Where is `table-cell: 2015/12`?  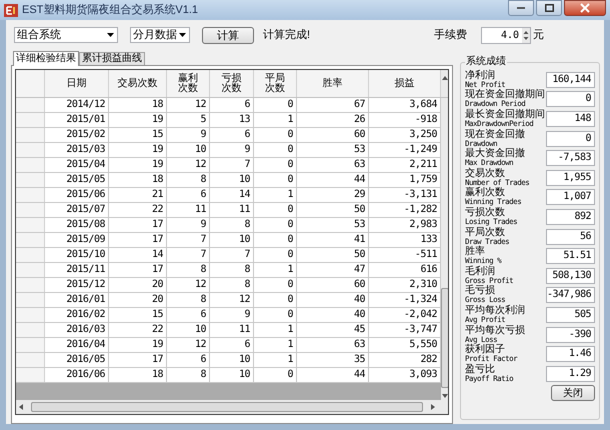
table-cell: 2015/12 is located at coordinates (77, 285).